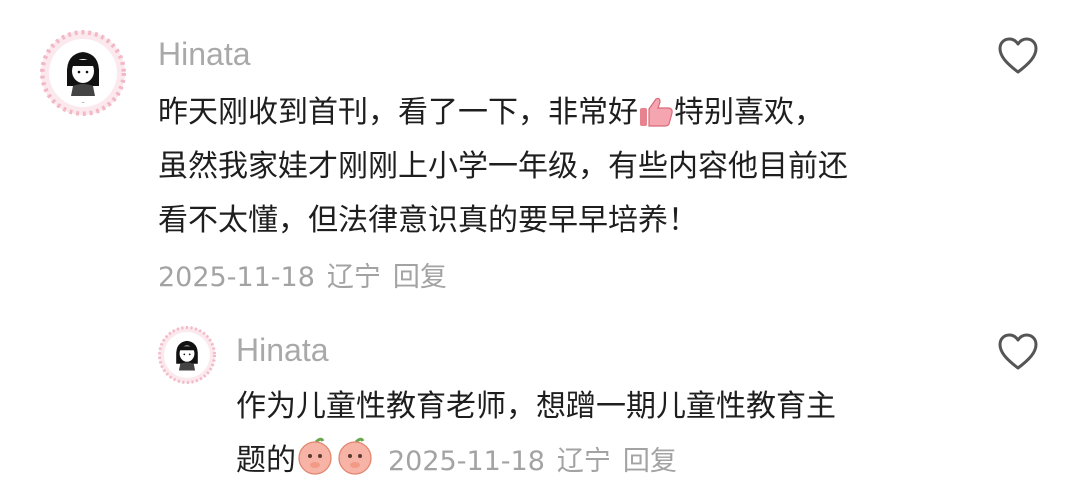 This screenshot has height=501, width=1080. I want to click on avatar, so click(187, 355).